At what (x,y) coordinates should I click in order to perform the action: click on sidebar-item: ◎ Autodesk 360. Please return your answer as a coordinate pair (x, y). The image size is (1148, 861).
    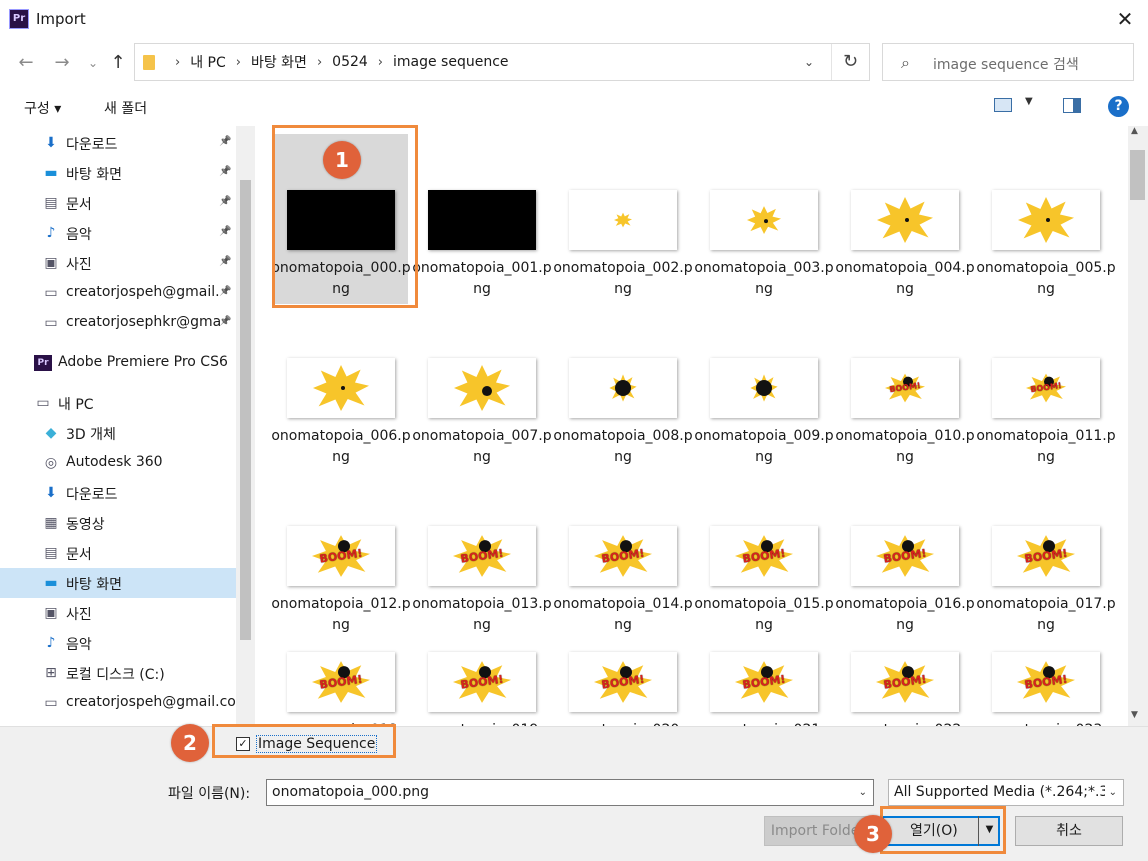
    Looking at the image, I should click on (118, 463).